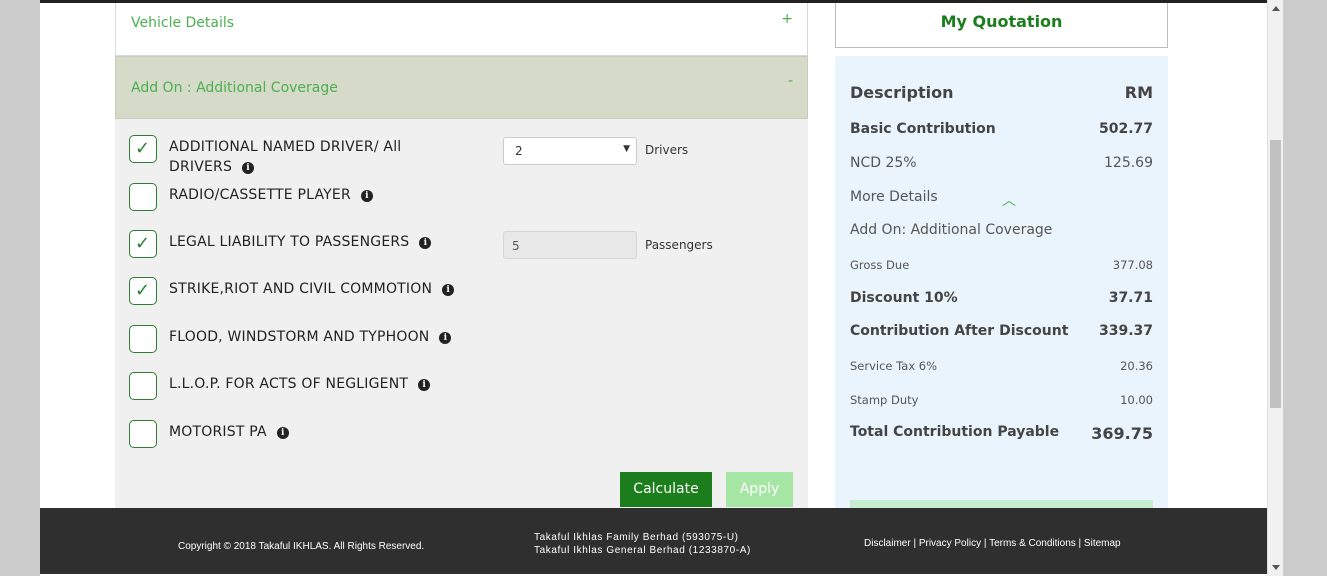  Describe the element at coordinates (951, 230) in the screenshot. I see `row-label: Add On: Additional Coverage` at that location.